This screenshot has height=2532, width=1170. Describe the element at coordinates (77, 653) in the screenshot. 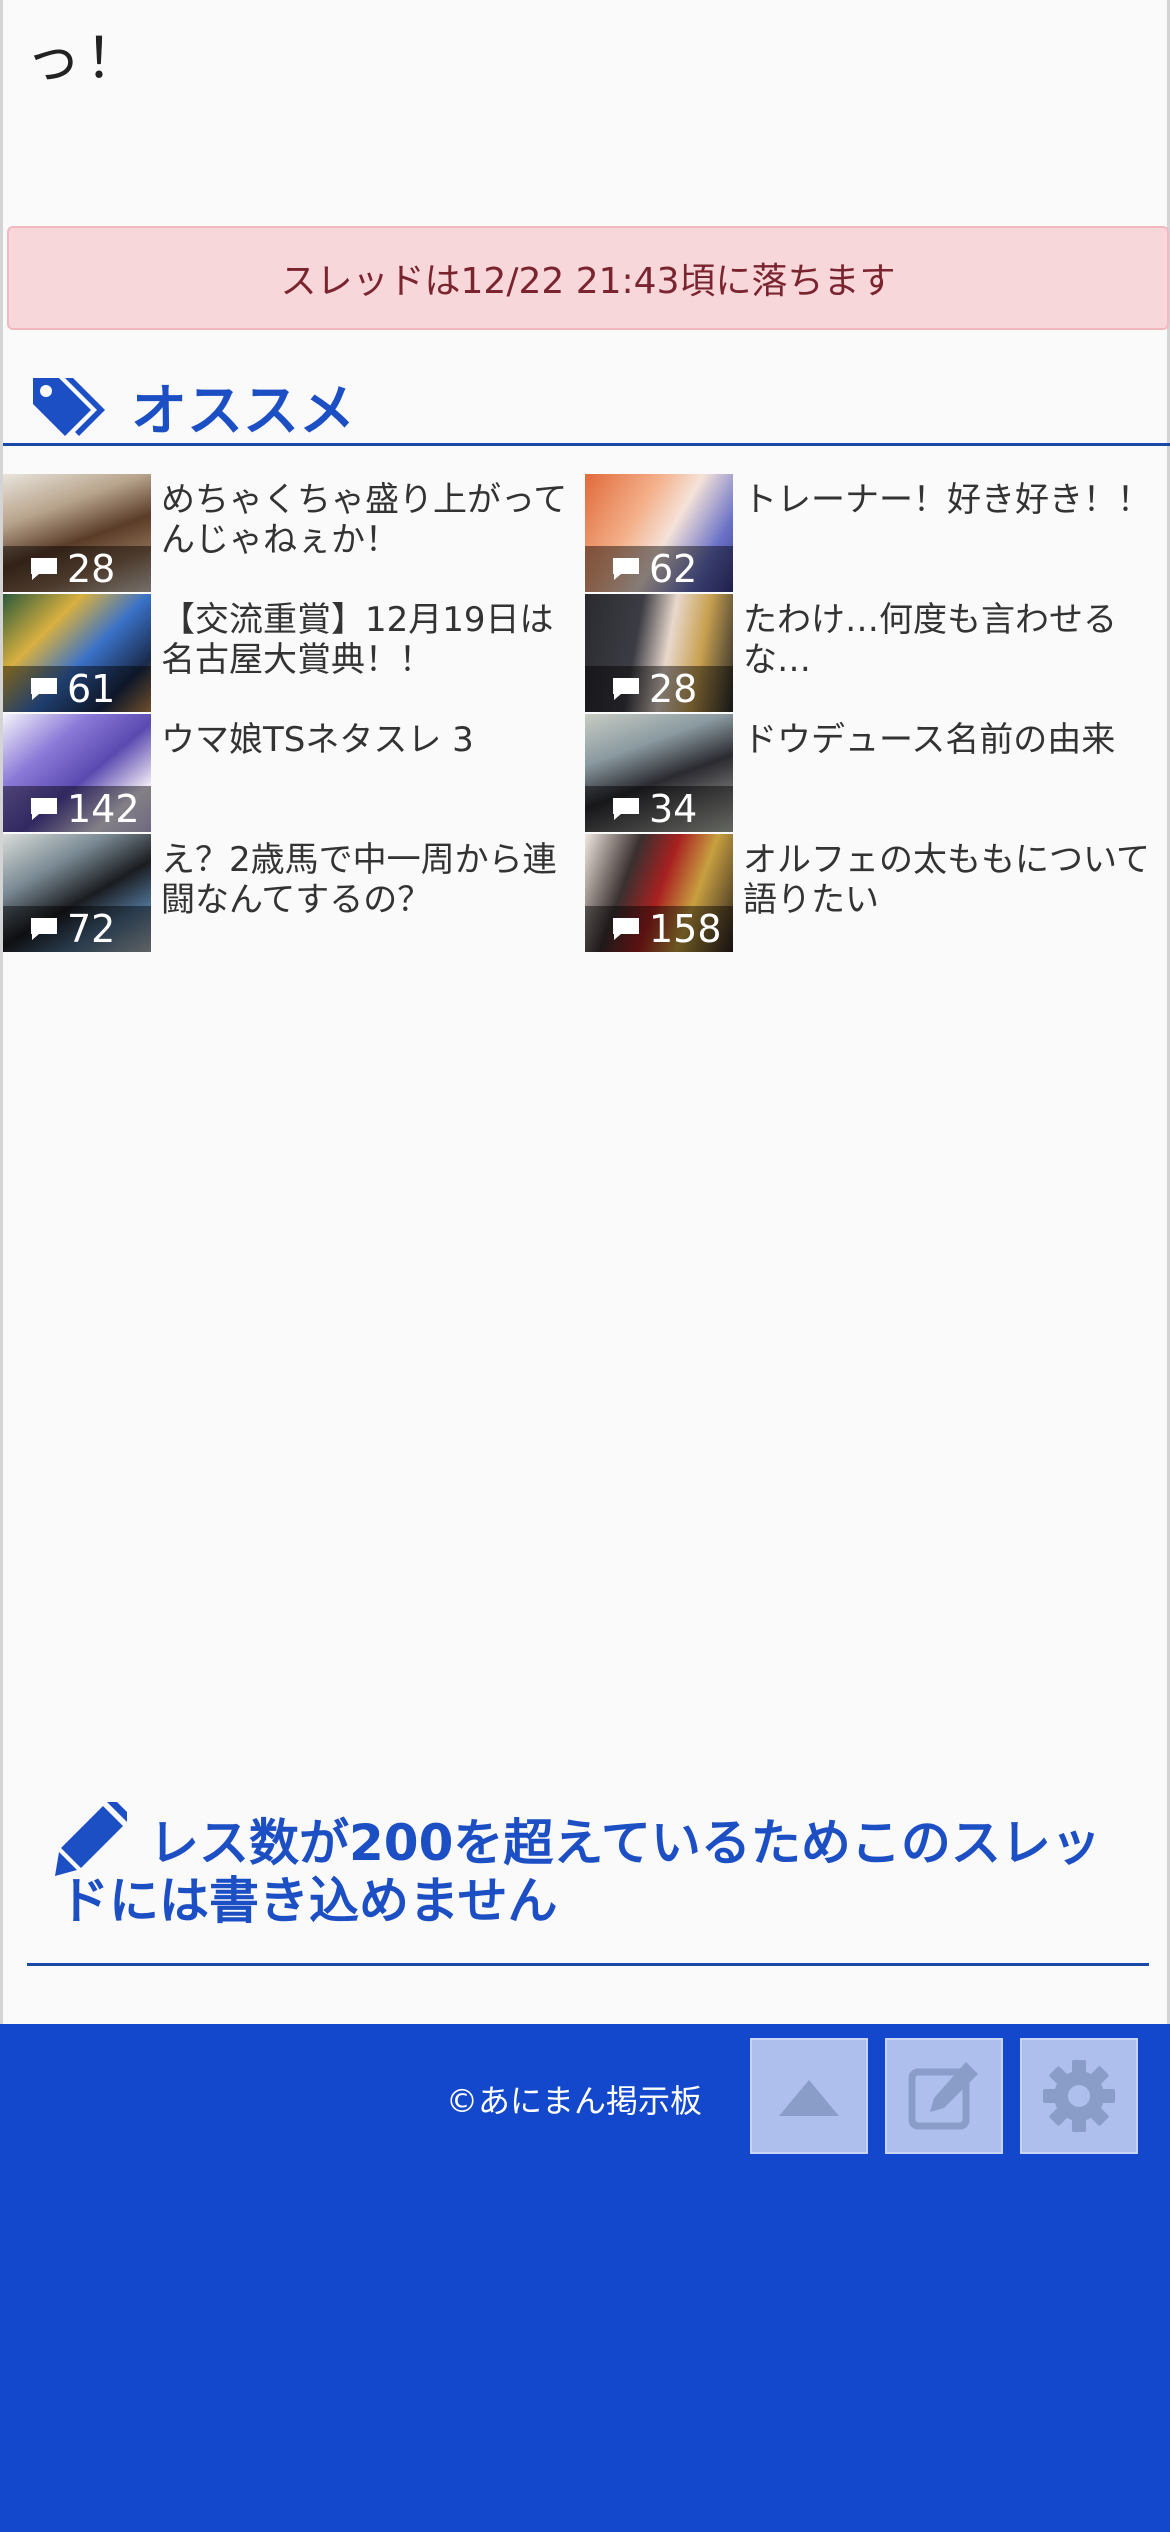

I see `thread-thumbnail: 61` at that location.